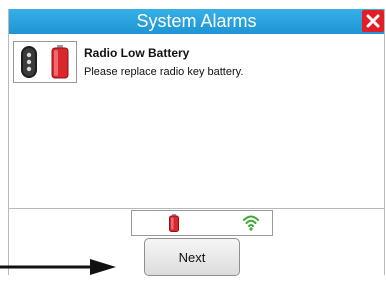  I want to click on close-icon, so click(373, 21).